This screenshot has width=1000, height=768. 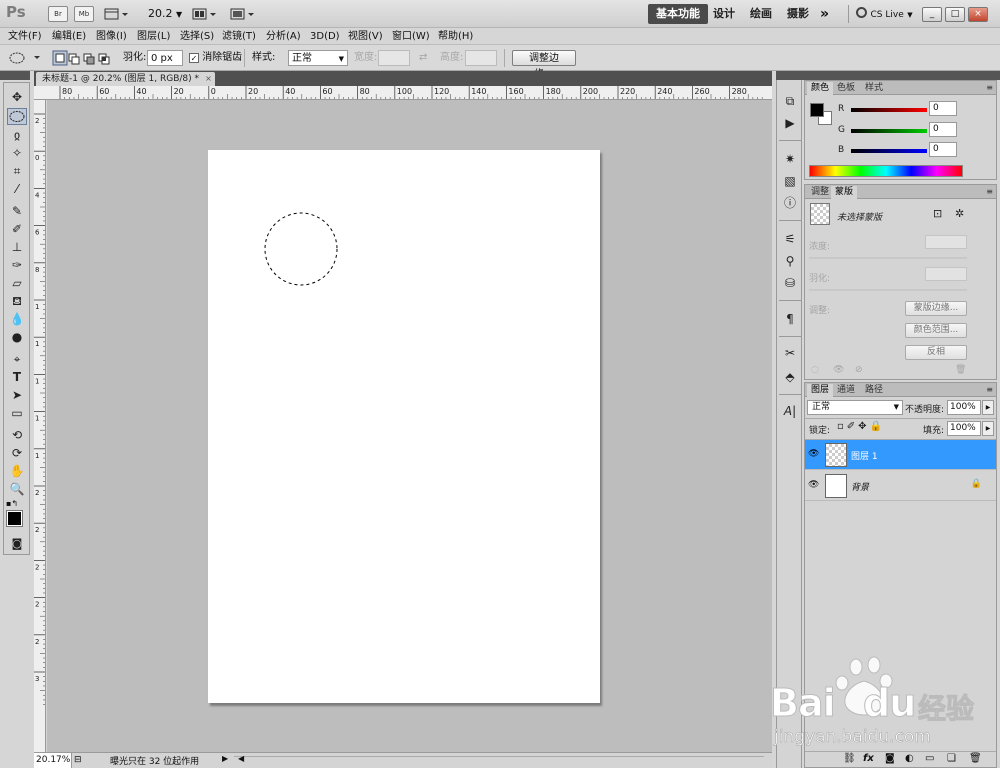 What do you see at coordinates (12, 503) in the screenshot?
I see `default-colors-icon: ▪↰` at bounding box center [12, 503].